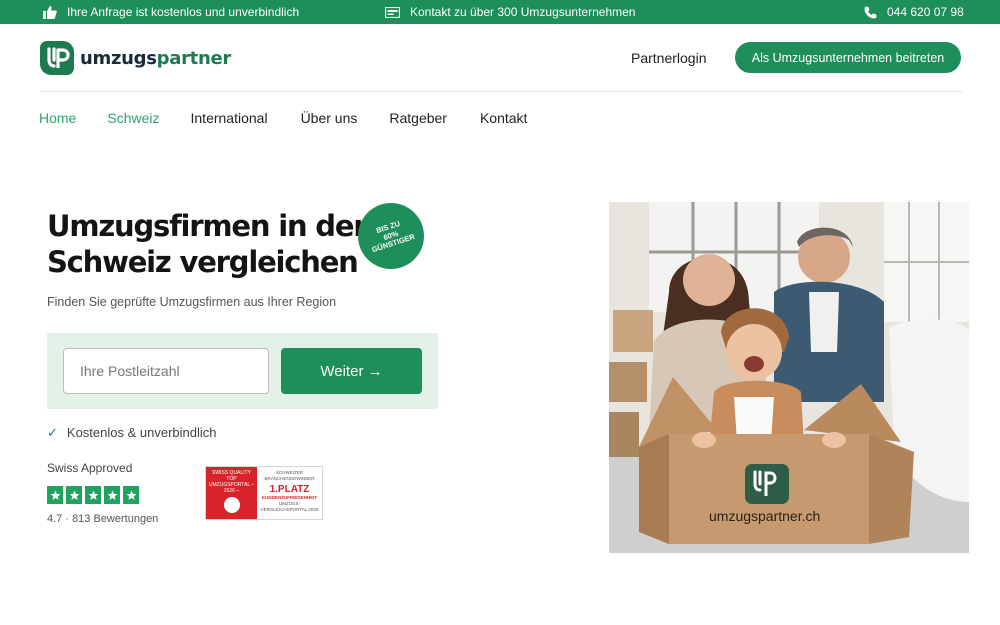 The height and width of the screenshot is (625, 1000). What do you see at coordinates (155, 58) in the screenshot?
I see `logo-text: umzugspartner` at bounding box center [155, 58].